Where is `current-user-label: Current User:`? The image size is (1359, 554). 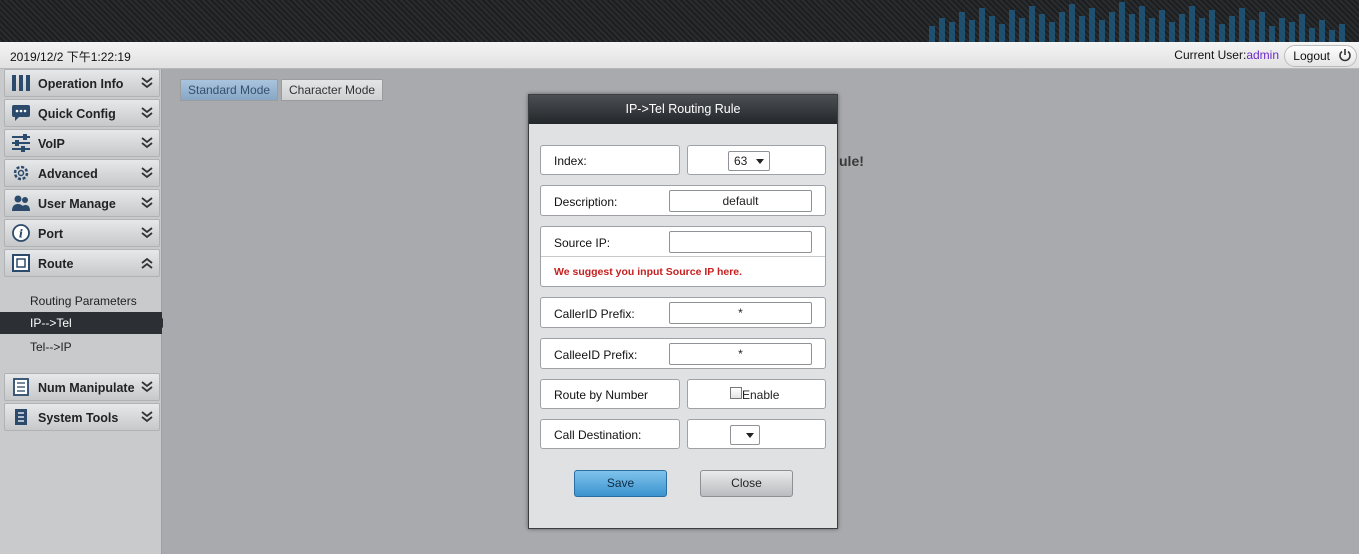
current-user-label: Current User: is located at coordinates (1210, 55).